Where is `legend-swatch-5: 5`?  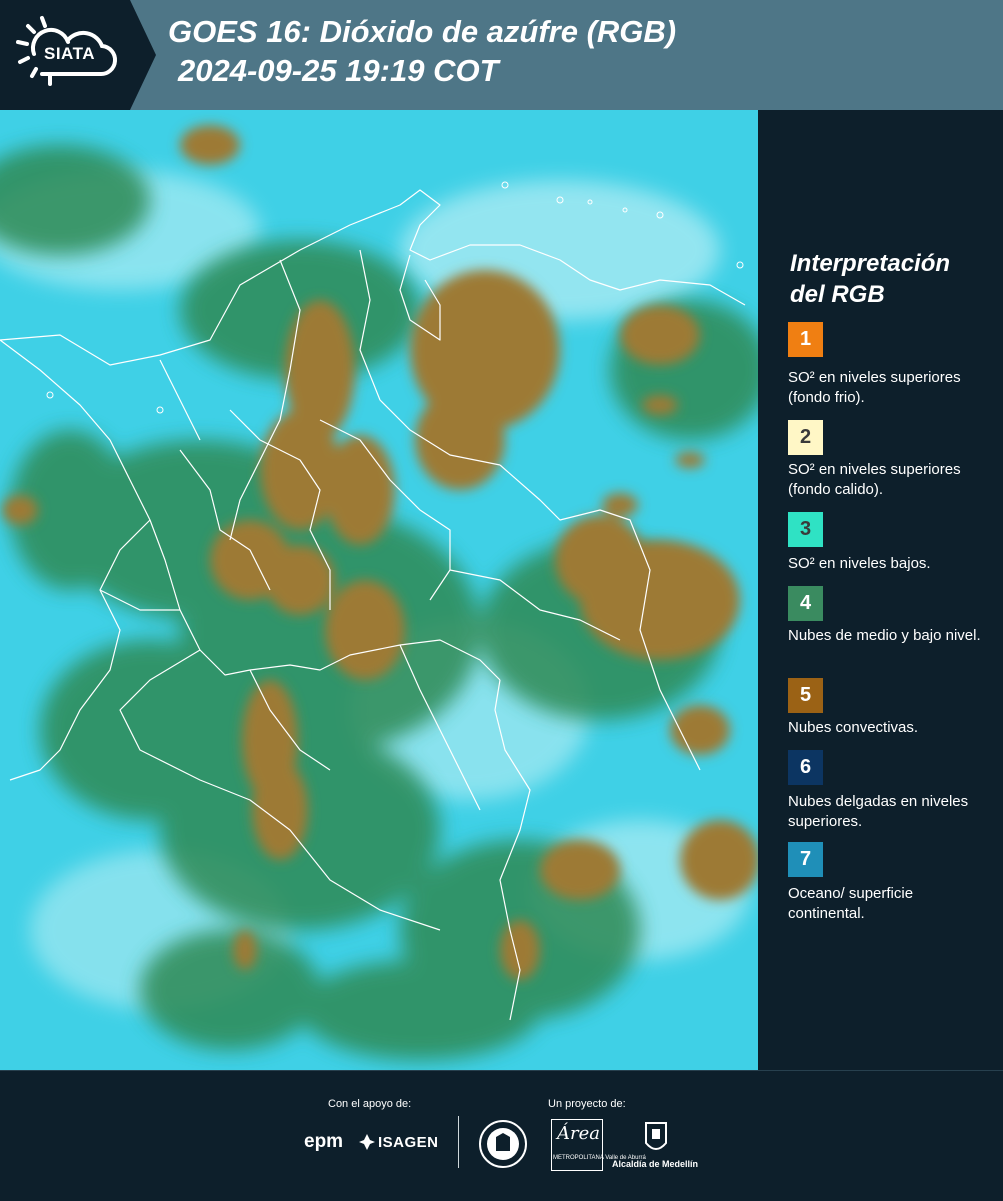 legend-swatch-5: 5 is located at coordinates (805, 695).